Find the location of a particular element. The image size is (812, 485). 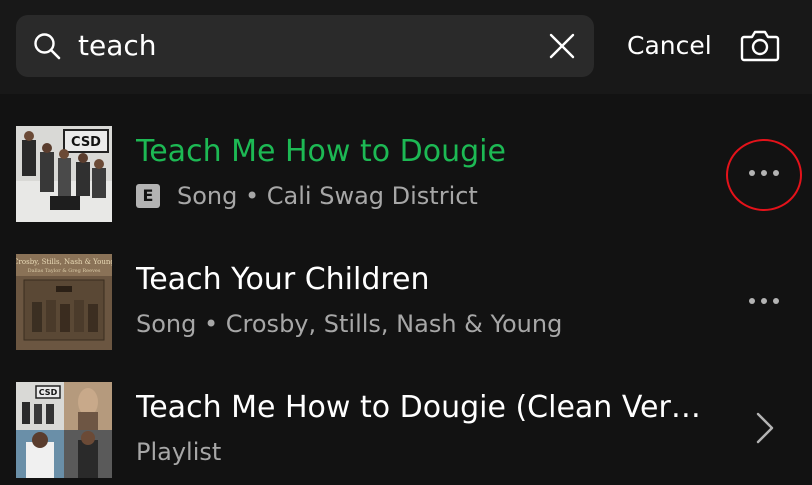

search-query: teach is located at coordinates (117, 46).